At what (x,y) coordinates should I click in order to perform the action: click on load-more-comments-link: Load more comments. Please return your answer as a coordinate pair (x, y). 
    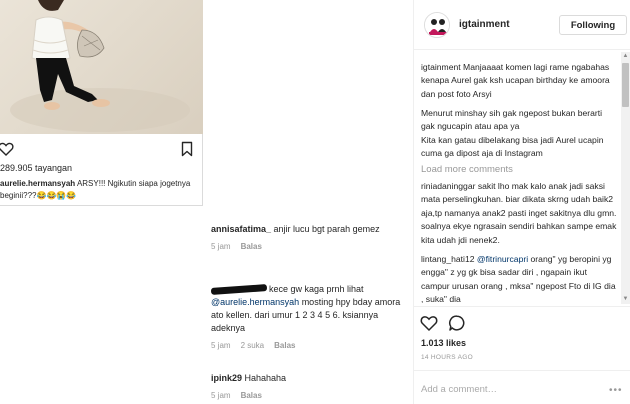
    Looking at the image, I should click on (467, 169).